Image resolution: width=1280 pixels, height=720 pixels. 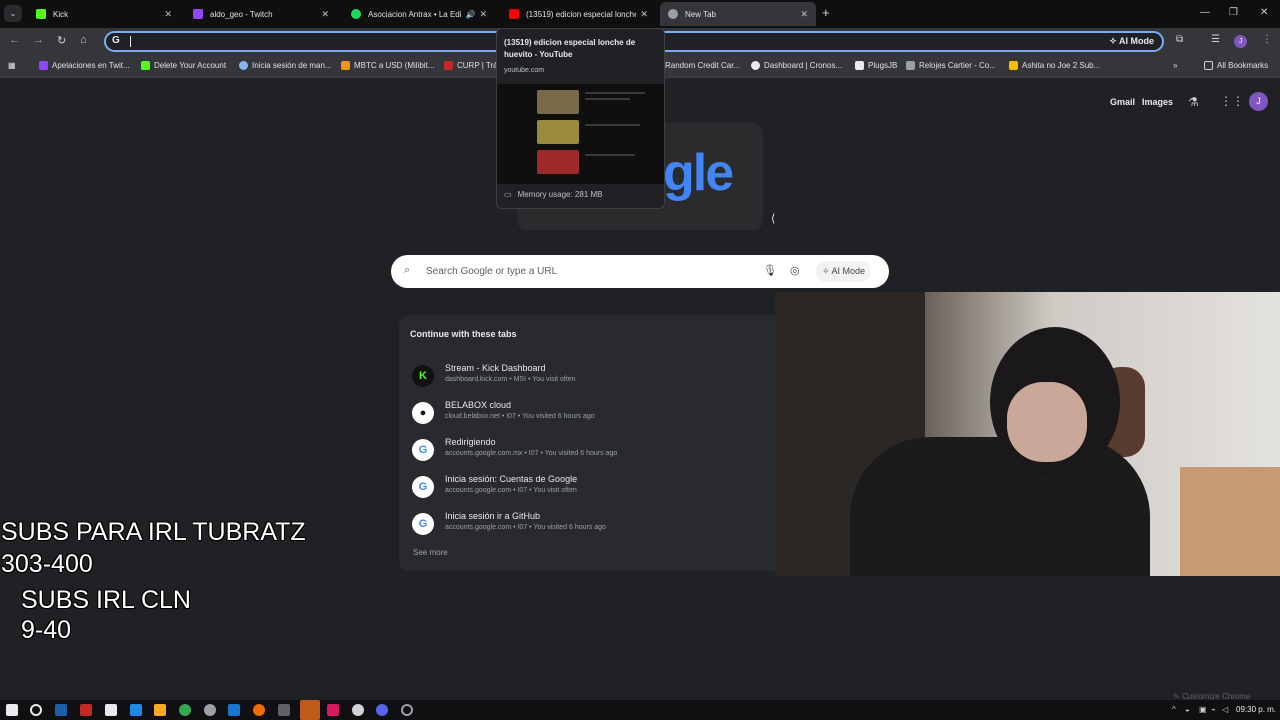 I want to click on gmail-link: Gmail, so click(x=1122, y=102).